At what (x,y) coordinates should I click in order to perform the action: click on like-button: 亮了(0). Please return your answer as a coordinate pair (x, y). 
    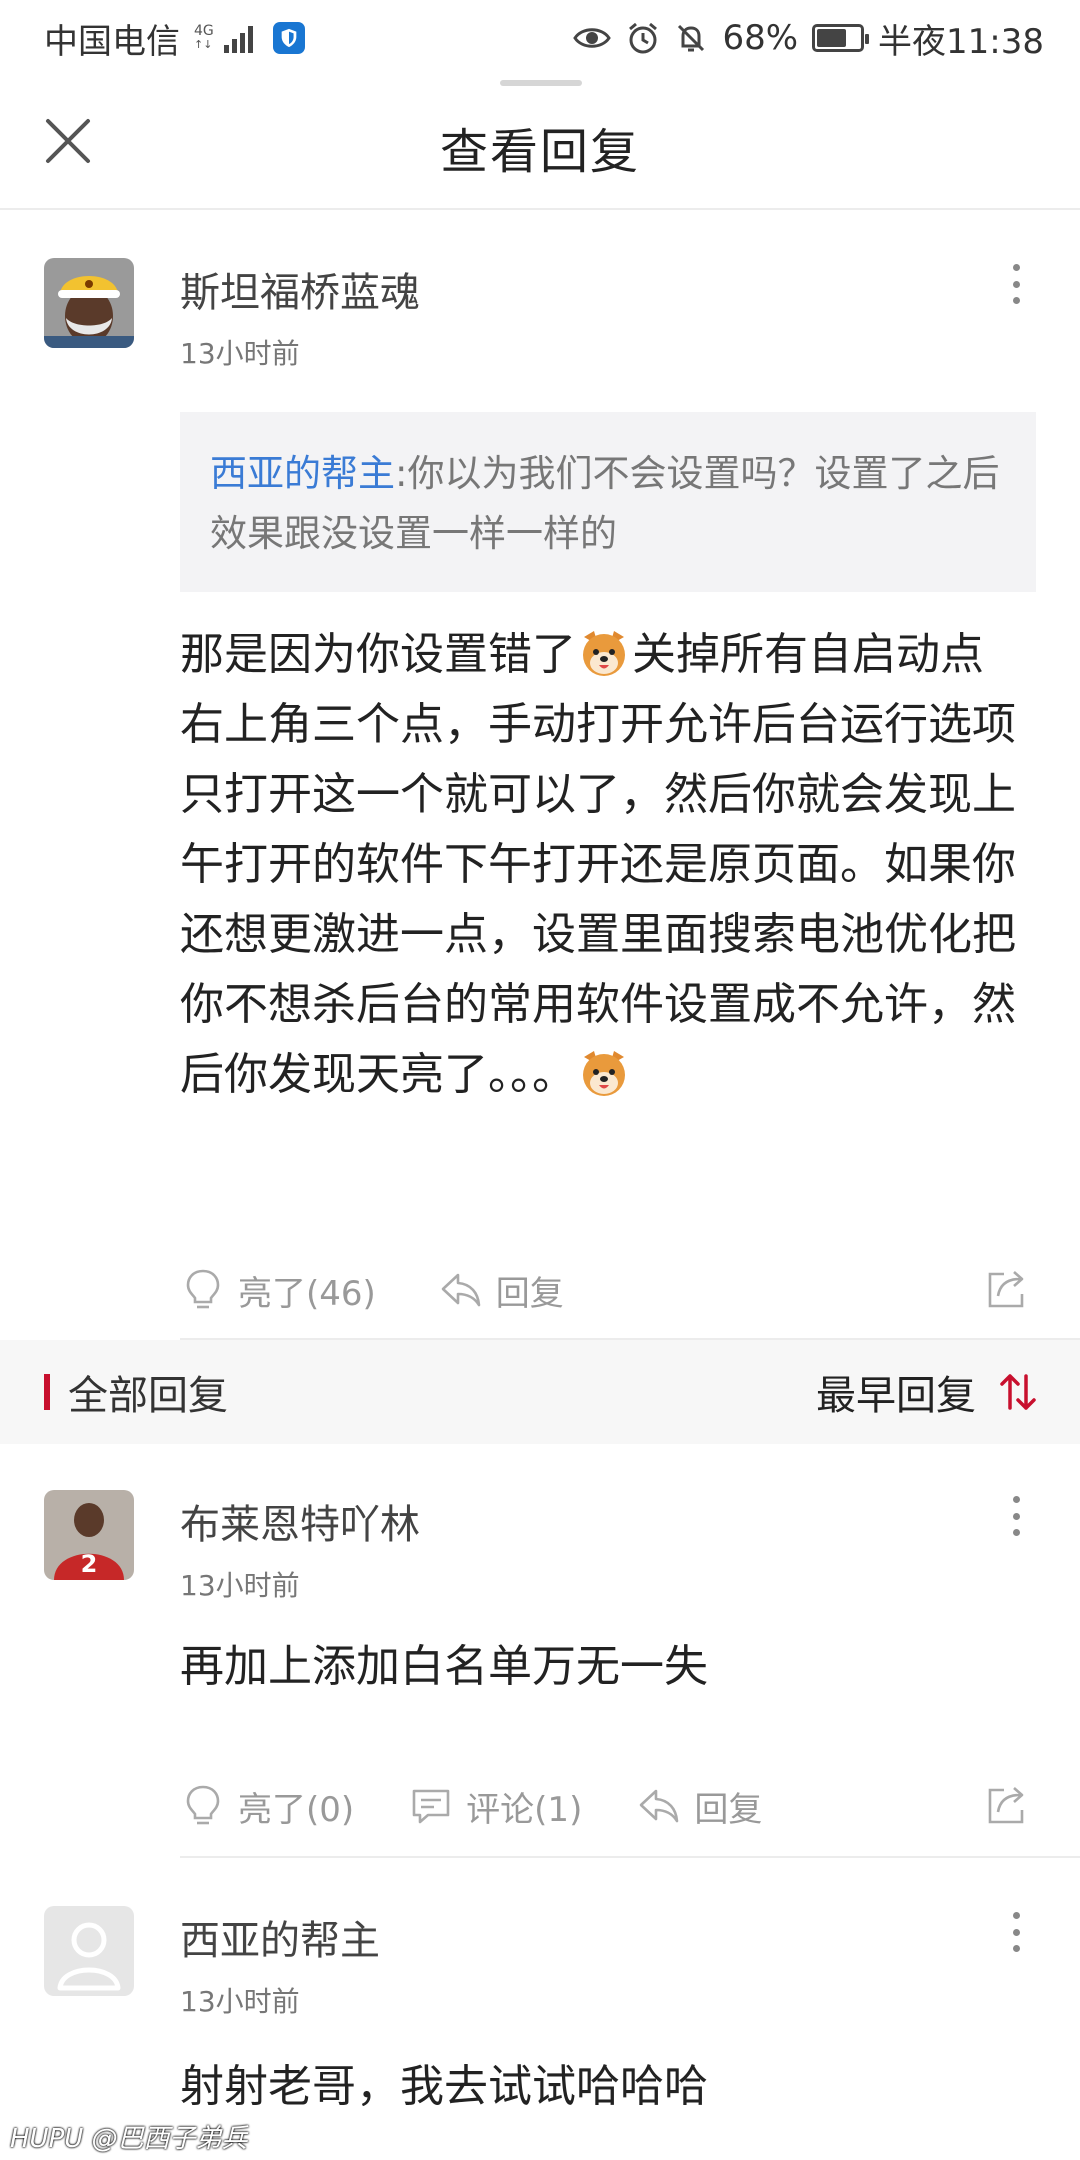
    Looking at the image, I should click on (267, 1806).